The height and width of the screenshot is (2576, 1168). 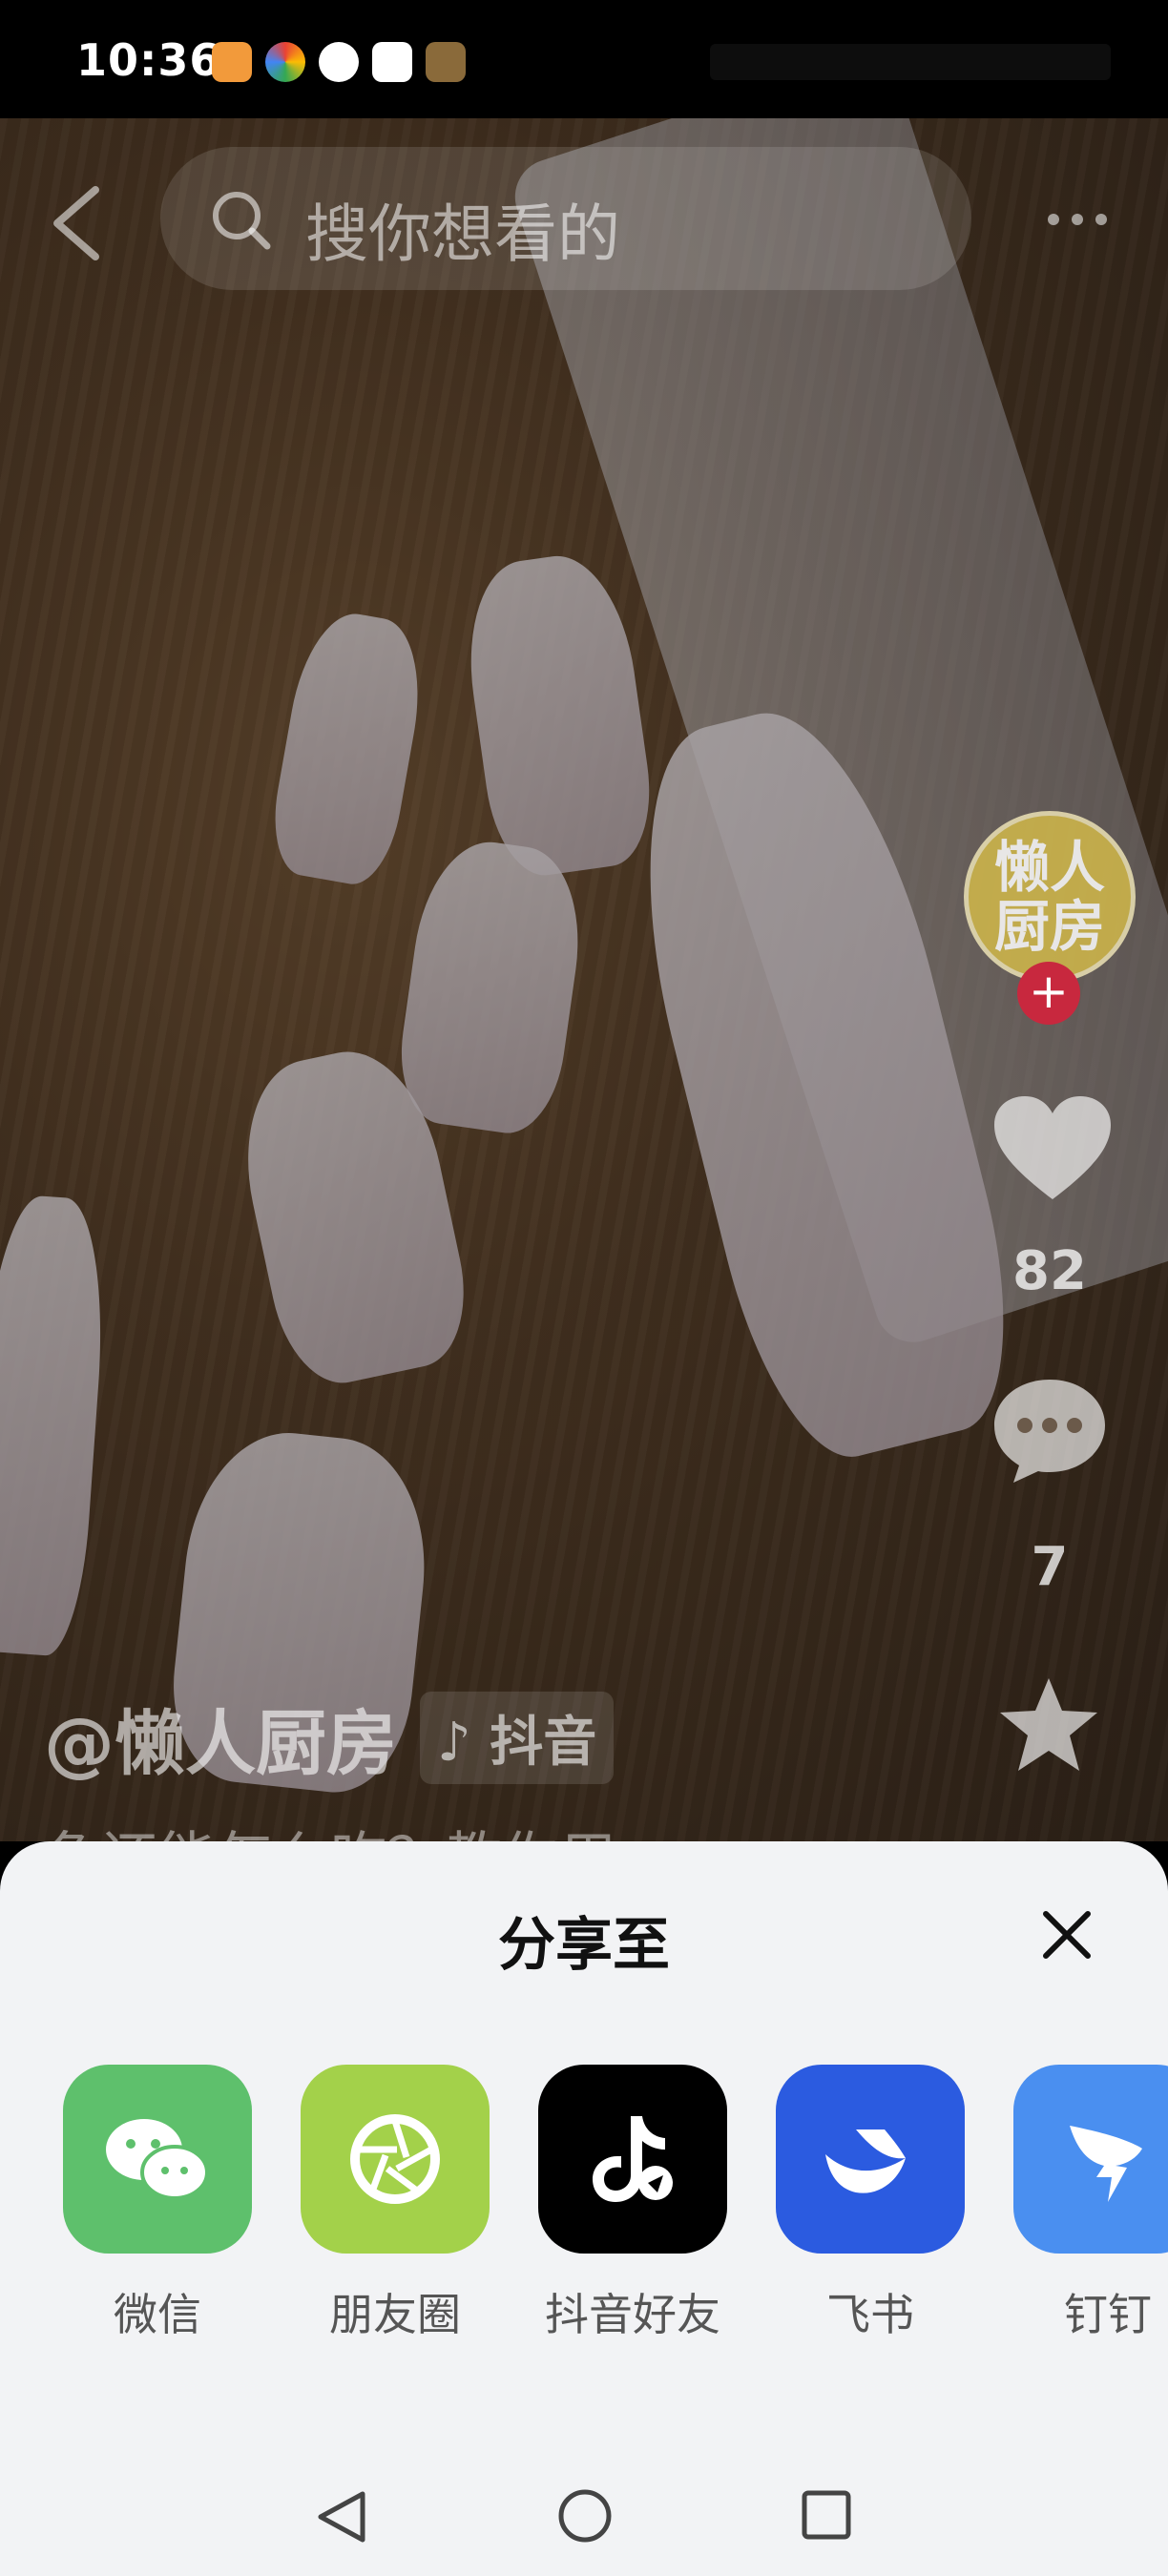 What do you see at coordinates (1049, 1271) in the screenshot?
I see `like-count: 82` at bounding box center [1049, 1271].